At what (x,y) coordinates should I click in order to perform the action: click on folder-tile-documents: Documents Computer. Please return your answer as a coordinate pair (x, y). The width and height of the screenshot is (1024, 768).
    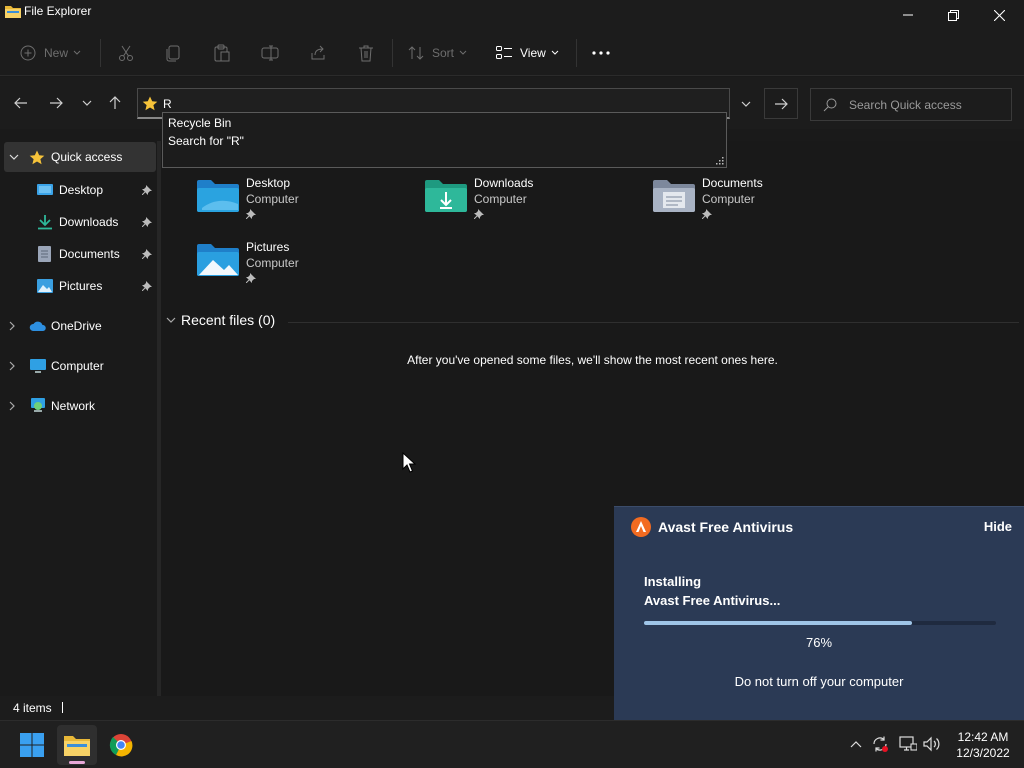
    Looking at the image, I should click on (762, 204).